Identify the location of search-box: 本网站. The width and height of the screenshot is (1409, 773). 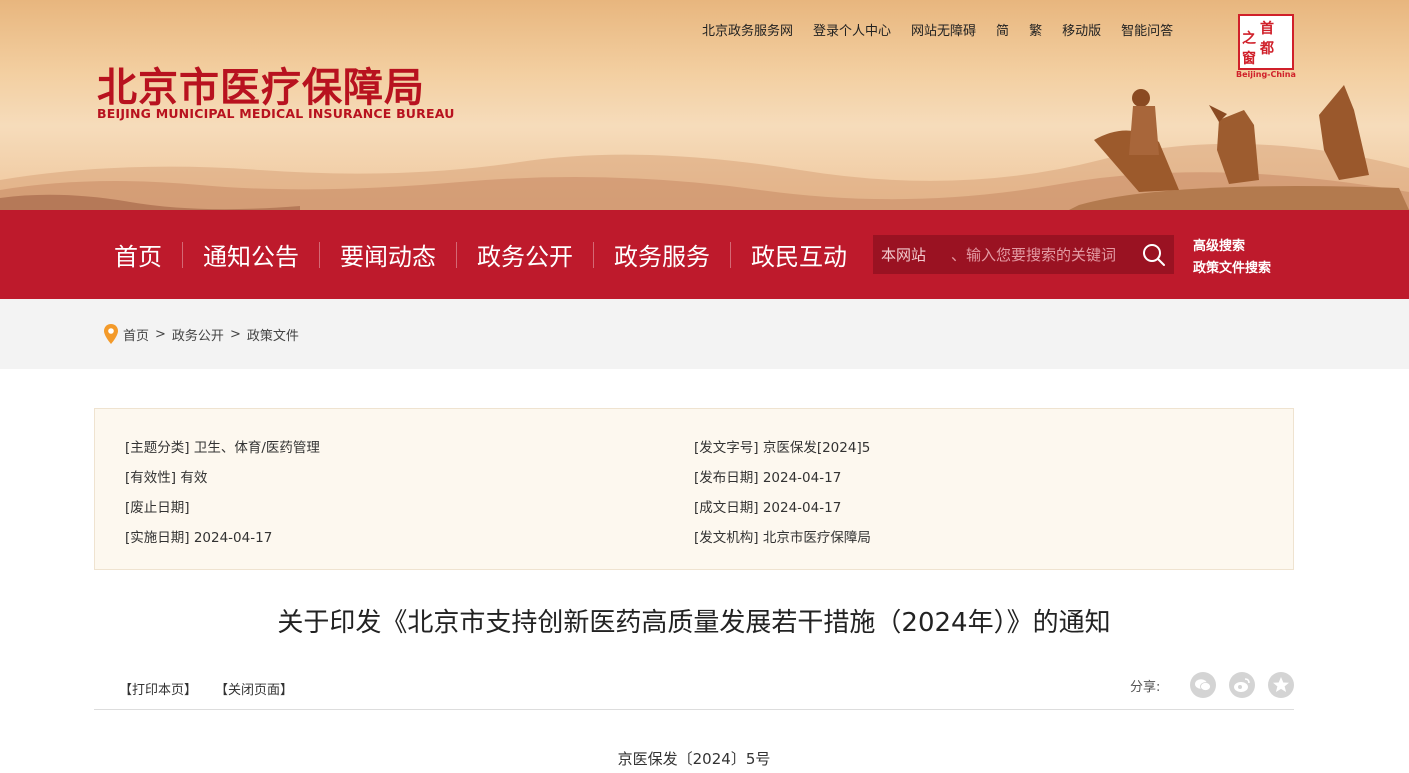
(1023, 254).